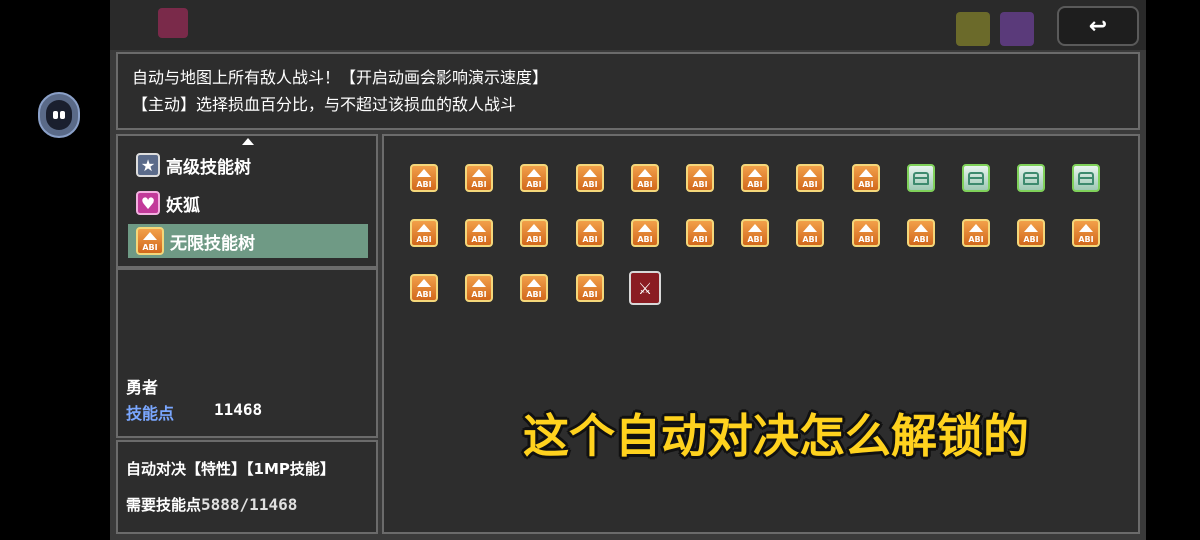 The image size is (1200, 540). I want to click on character-name: 勇者, so click(142, 387).